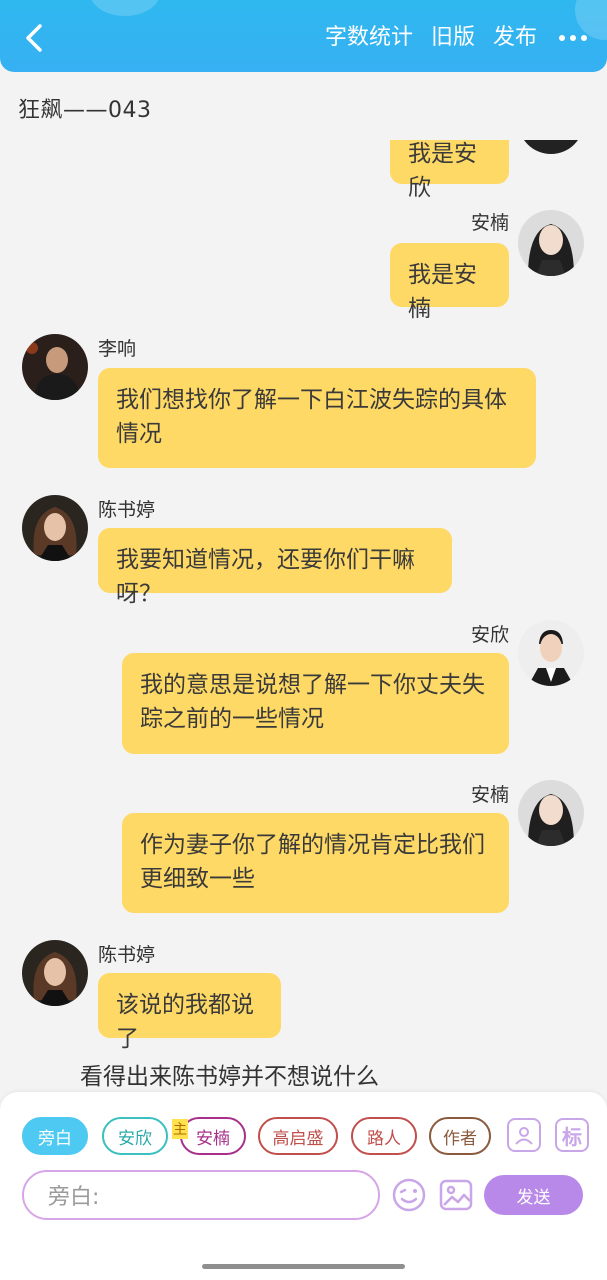 The height and width of the screenshot is (1280, 607). What do you see at coordinates (572, 1135) in the screenshot?
I see `tag-icon: 标` at bounding box center [572, 1135].